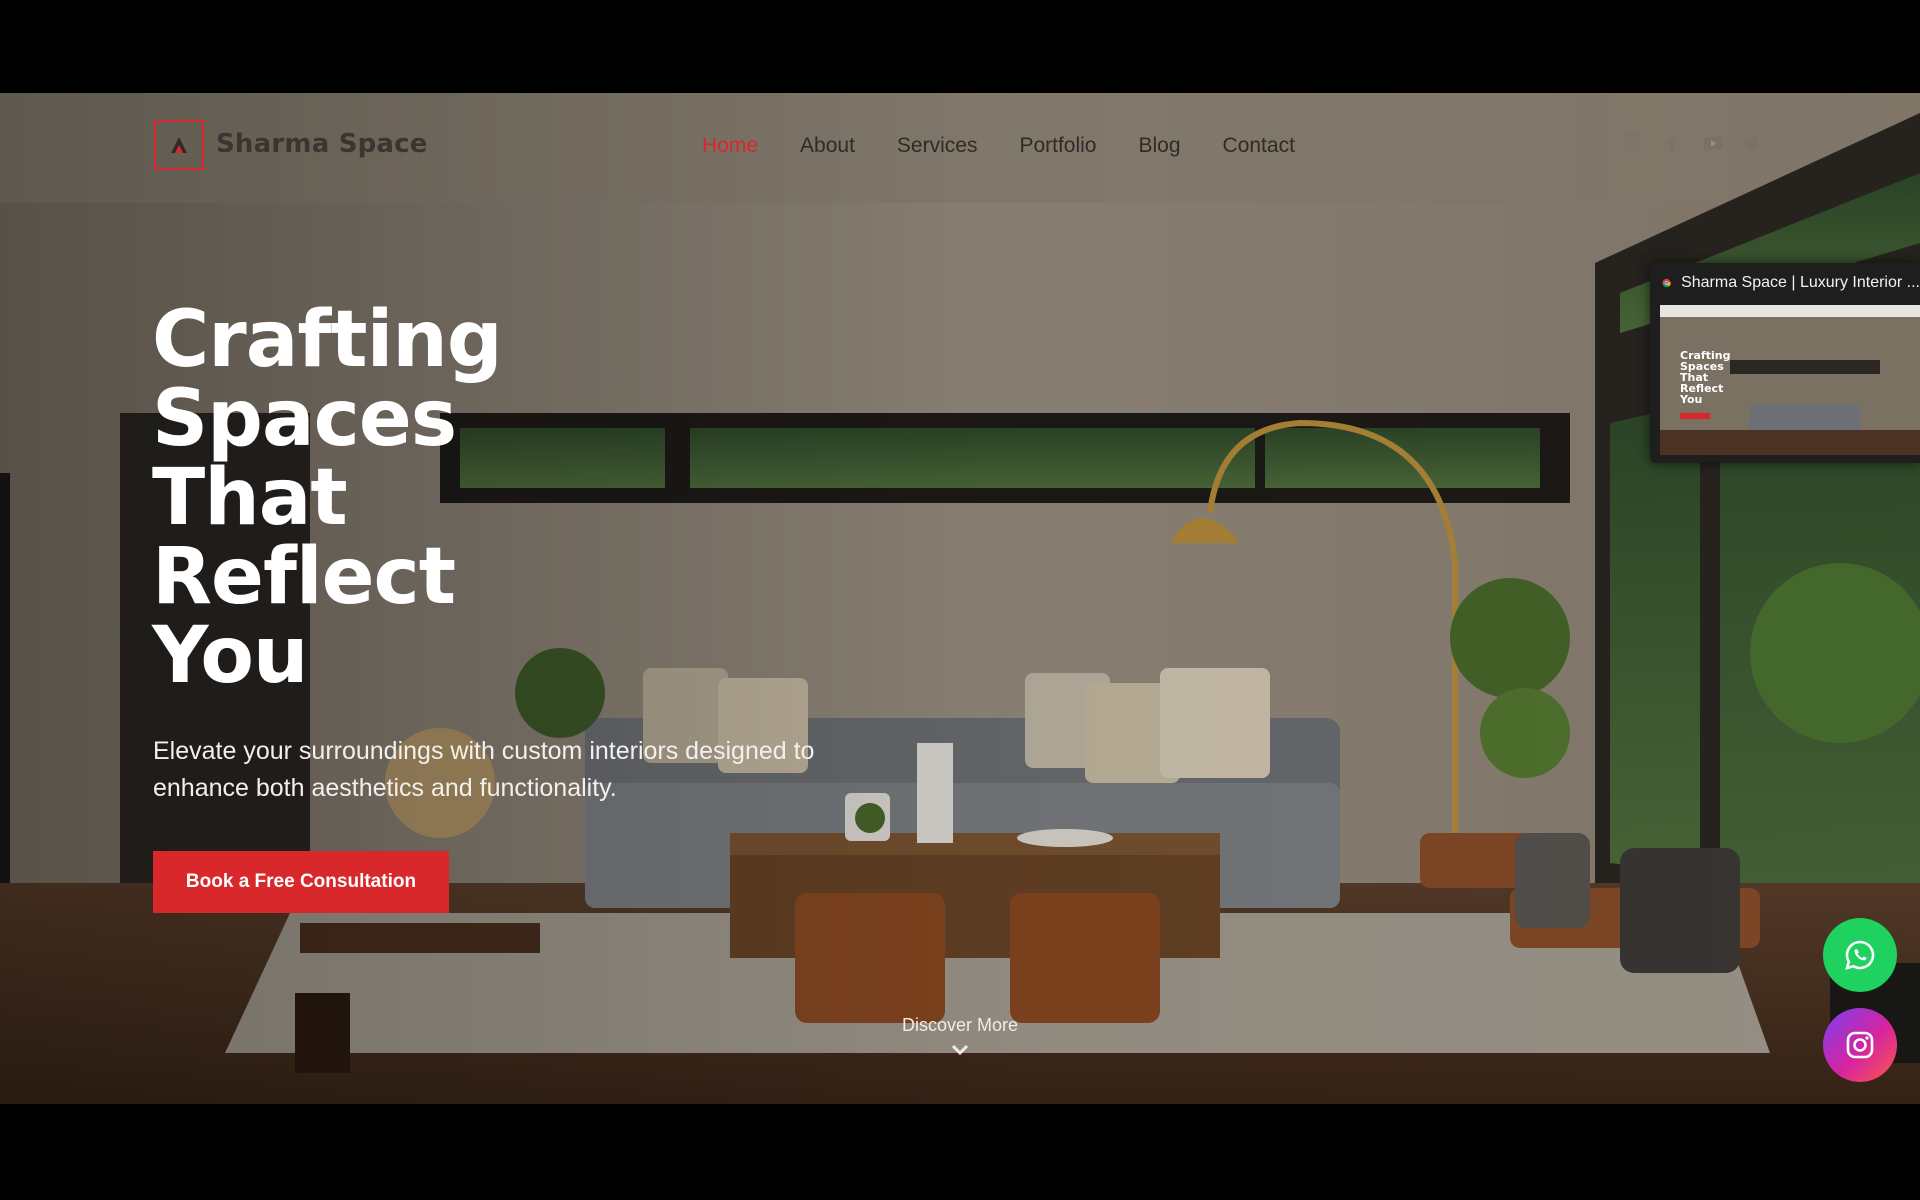 The width and height of the screenshot is (1920, 1200). Describe the element at coordinates (1057, 146) in the screenshot. I see `nav-link-portfolio: Portfolio` at that location.